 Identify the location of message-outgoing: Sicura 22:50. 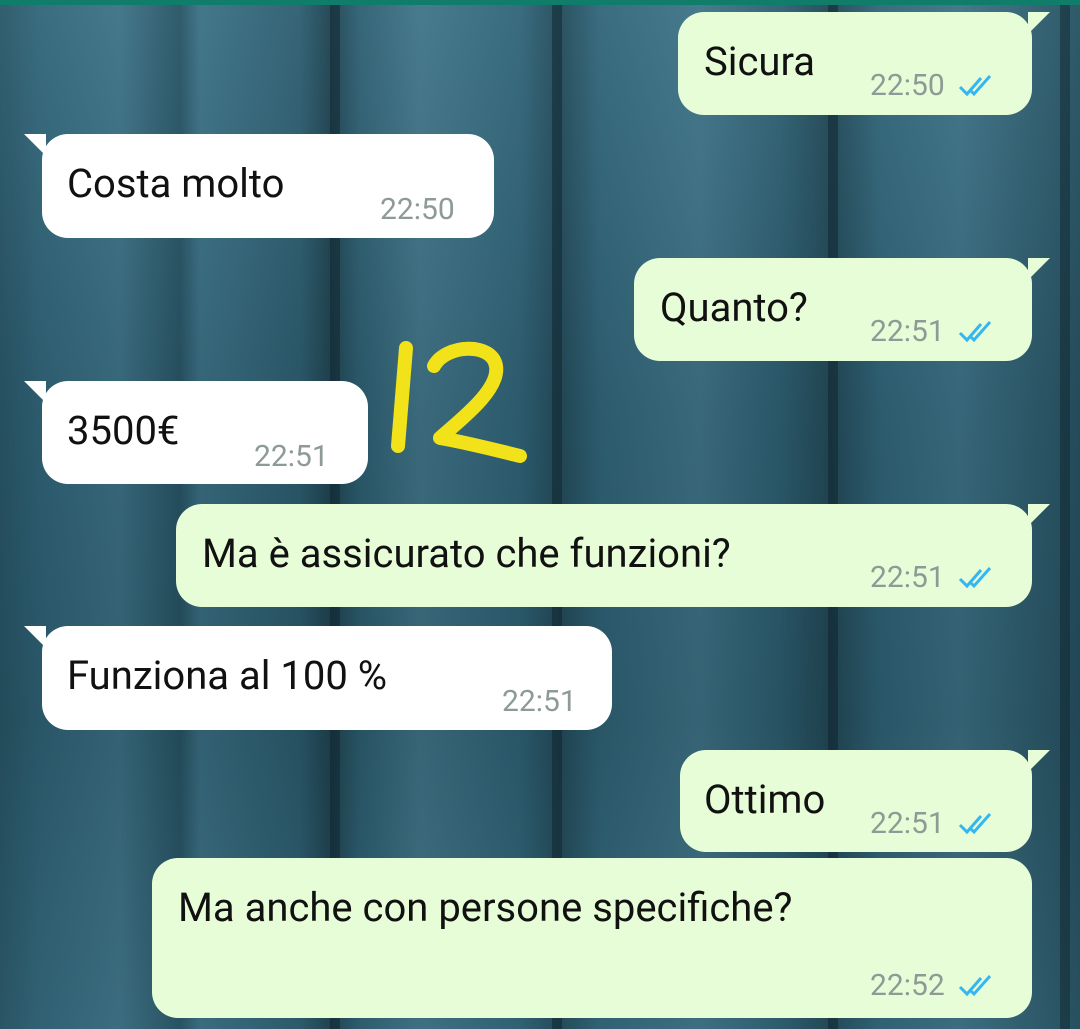
(864, 63).